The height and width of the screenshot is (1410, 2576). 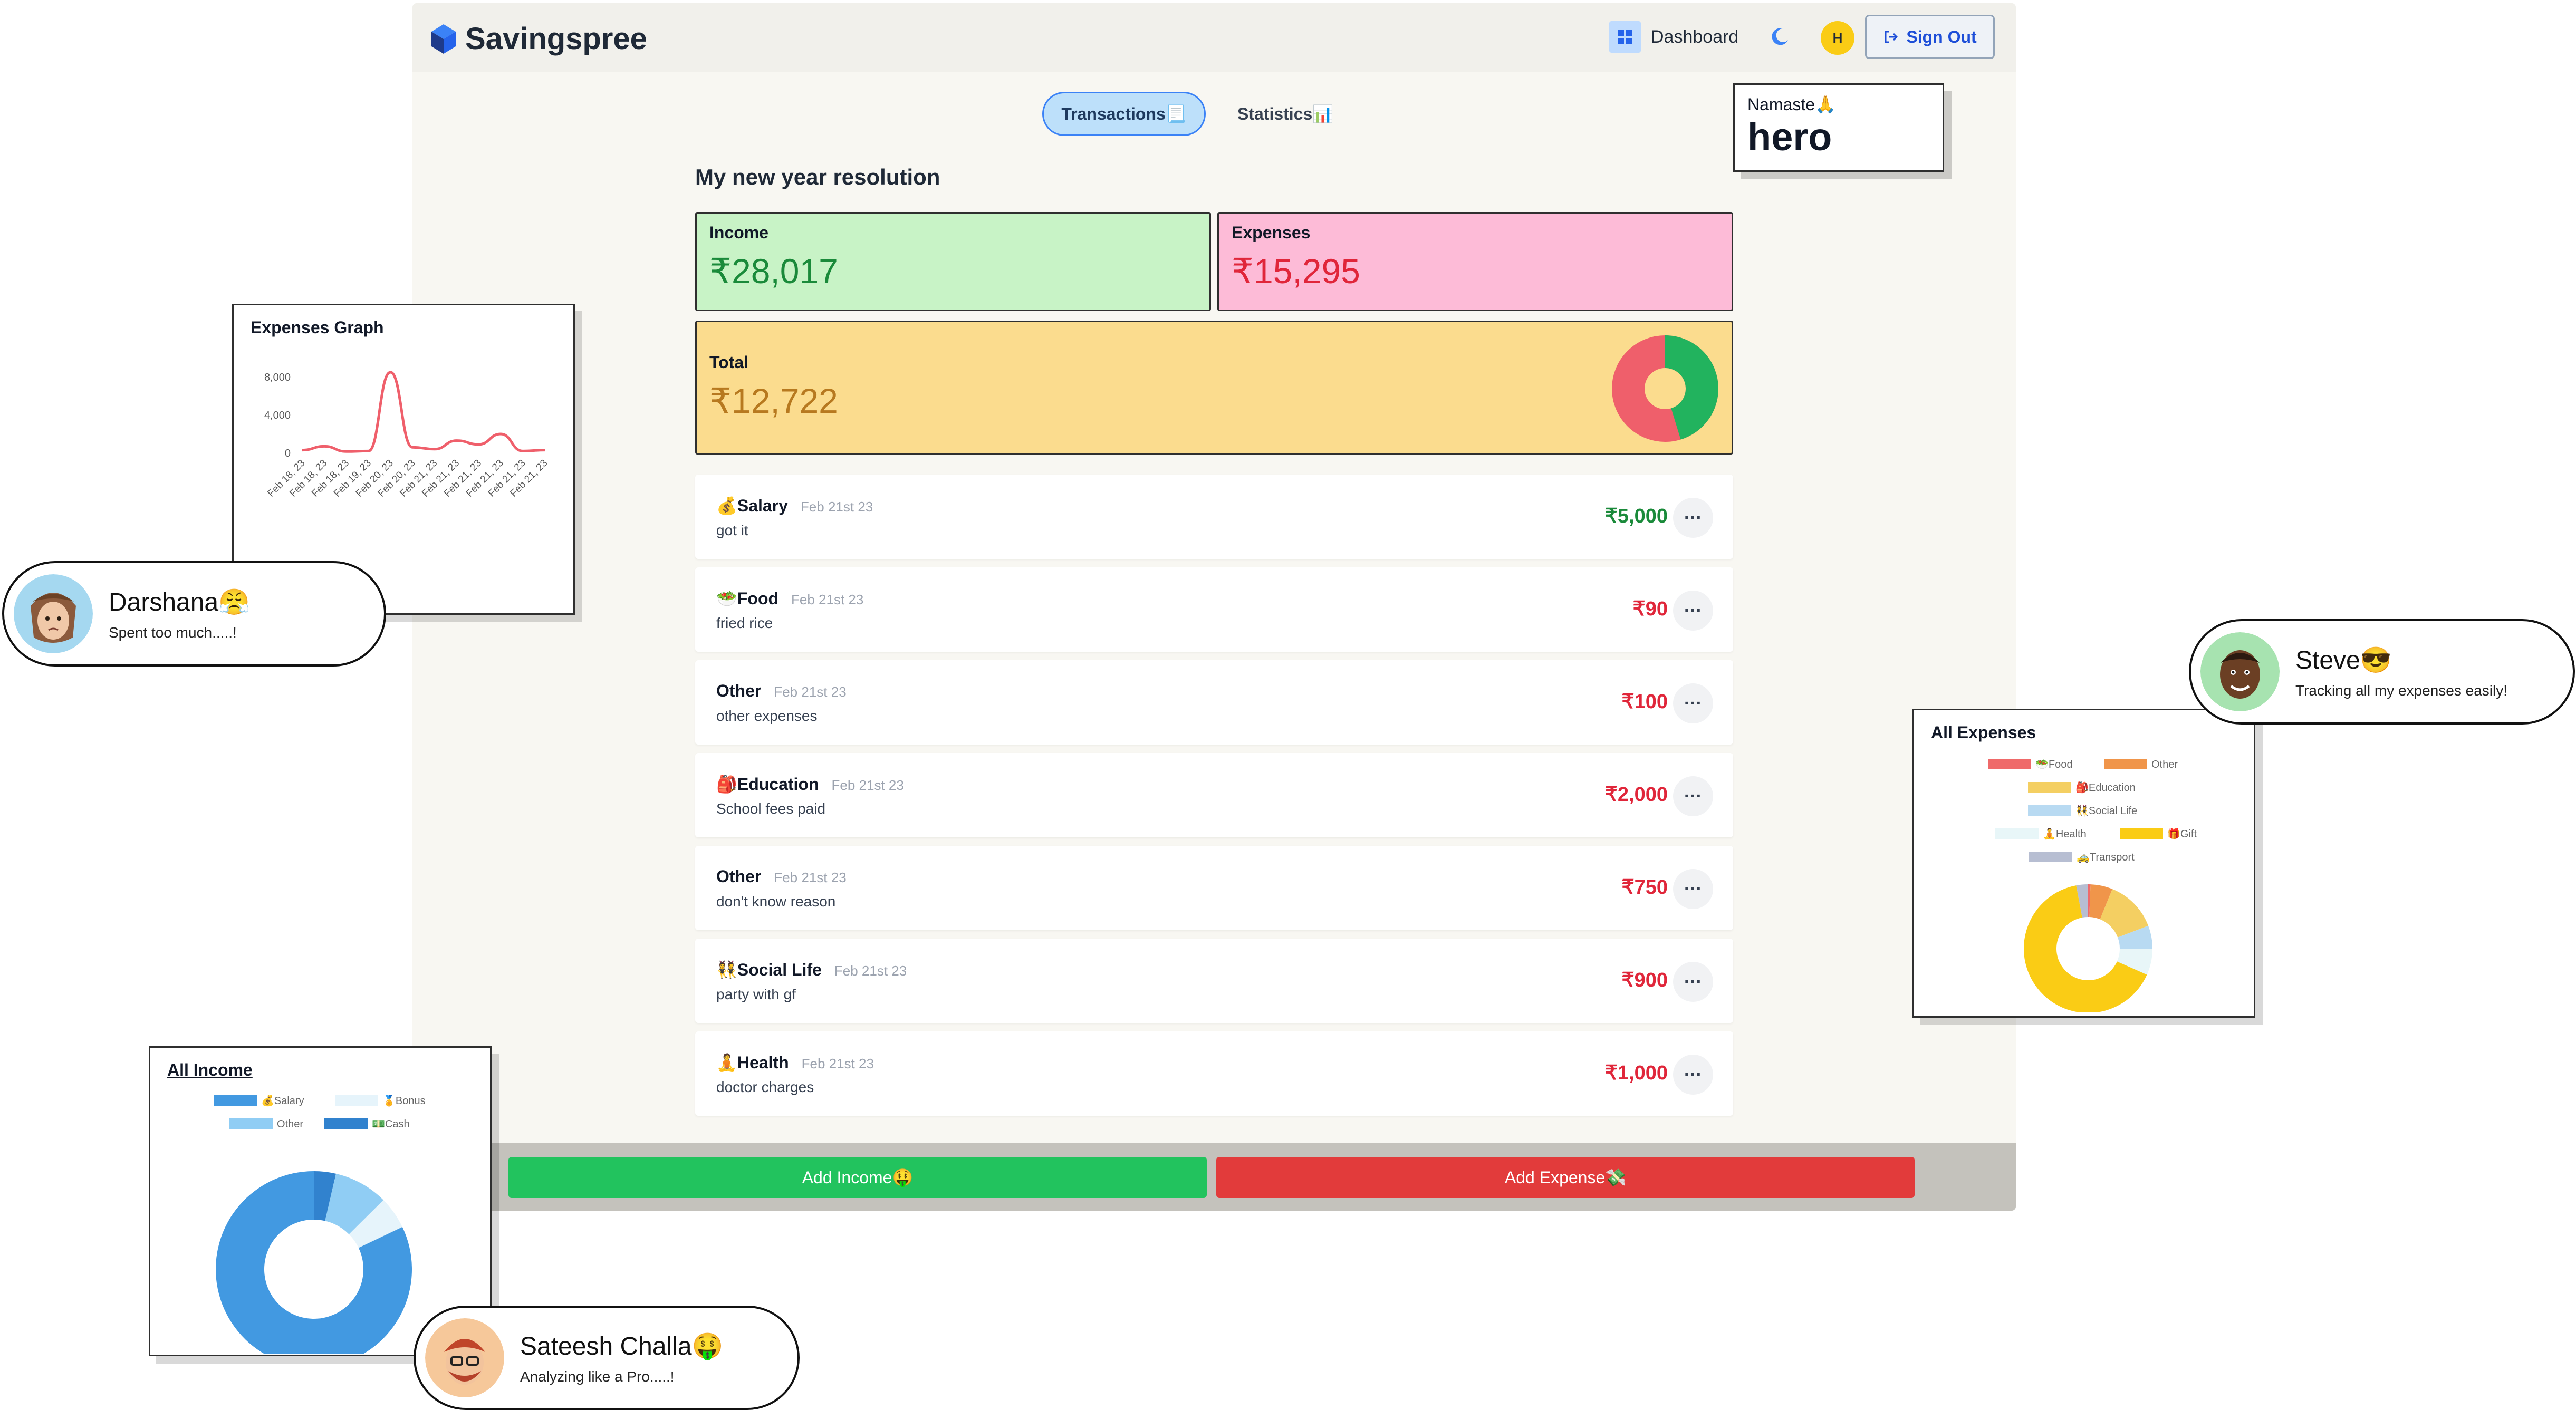 What do you see at coordinates (858, 1177) in the screenshot?
I see `add-income-button: Add Income🤑` at bounding box center [858, 1177].